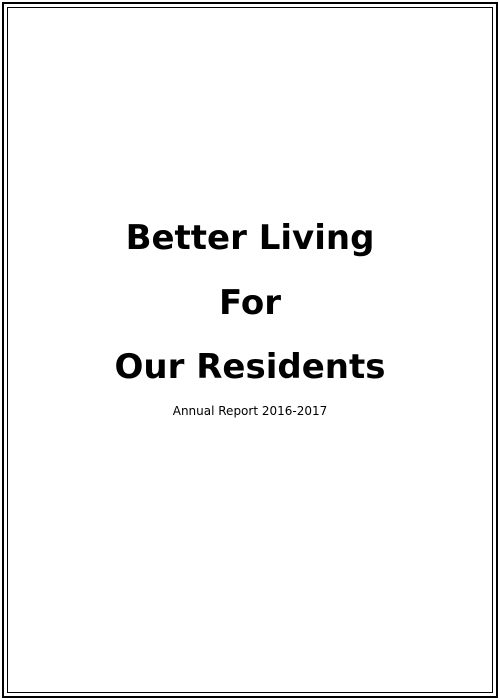 Image resolution: width=500 pixels, height=700 pixels. What do you see at coordinates (250, 238) in the screenshot?
I see `cover-title-line-1: Better Living` at bounding box center [250, 238].